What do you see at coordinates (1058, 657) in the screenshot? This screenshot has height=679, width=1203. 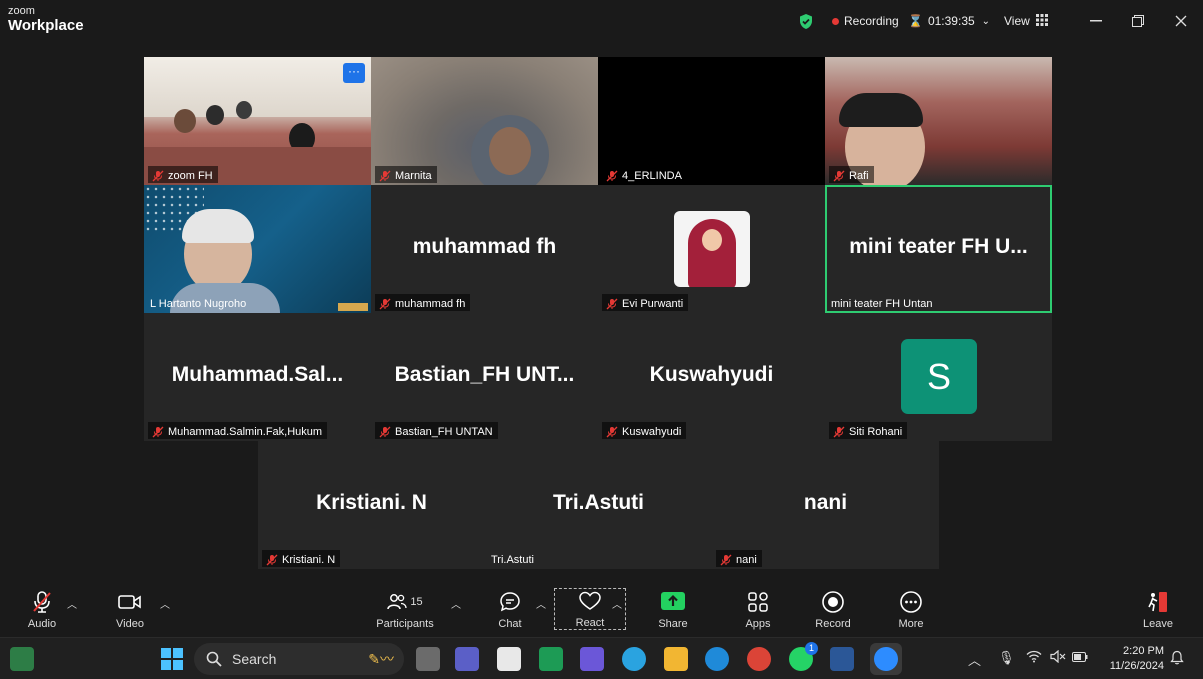 I see `speaker-muted-icon` at bounding box center [1058, 657].